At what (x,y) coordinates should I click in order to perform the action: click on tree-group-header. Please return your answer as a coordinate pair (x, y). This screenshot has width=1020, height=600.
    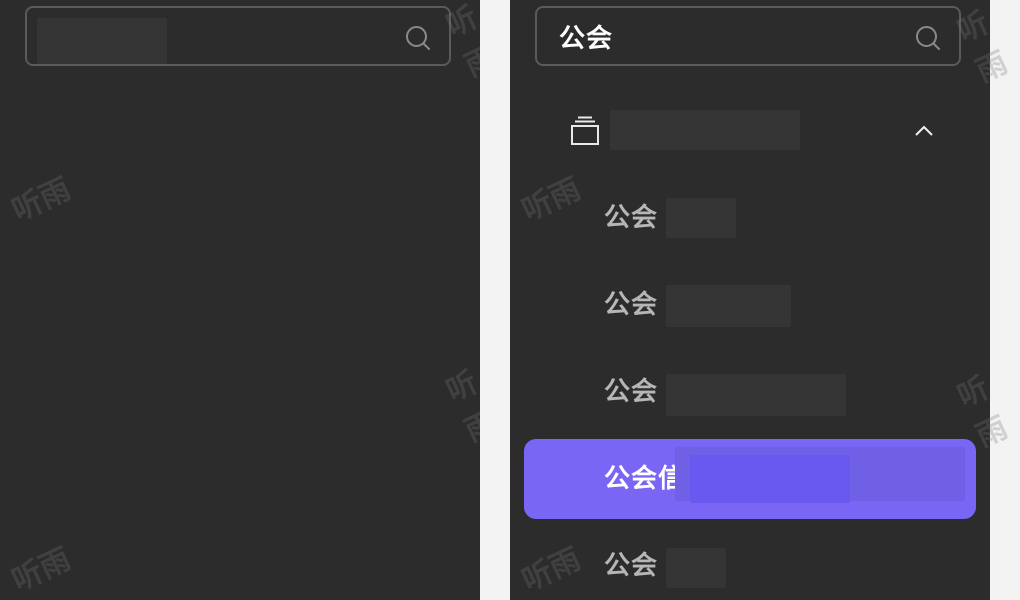
    Looking at the image, I should click on (760, 131).